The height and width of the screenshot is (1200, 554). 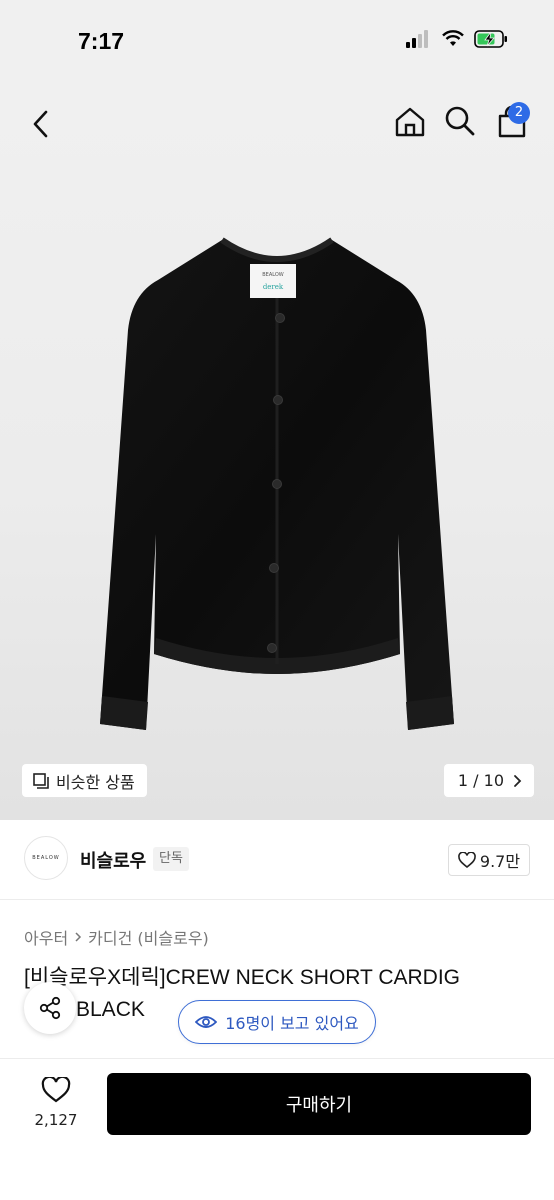 I want to click on breadcrumb: 아우터 카디건 (비슬로우), so click(x=116, y=937).